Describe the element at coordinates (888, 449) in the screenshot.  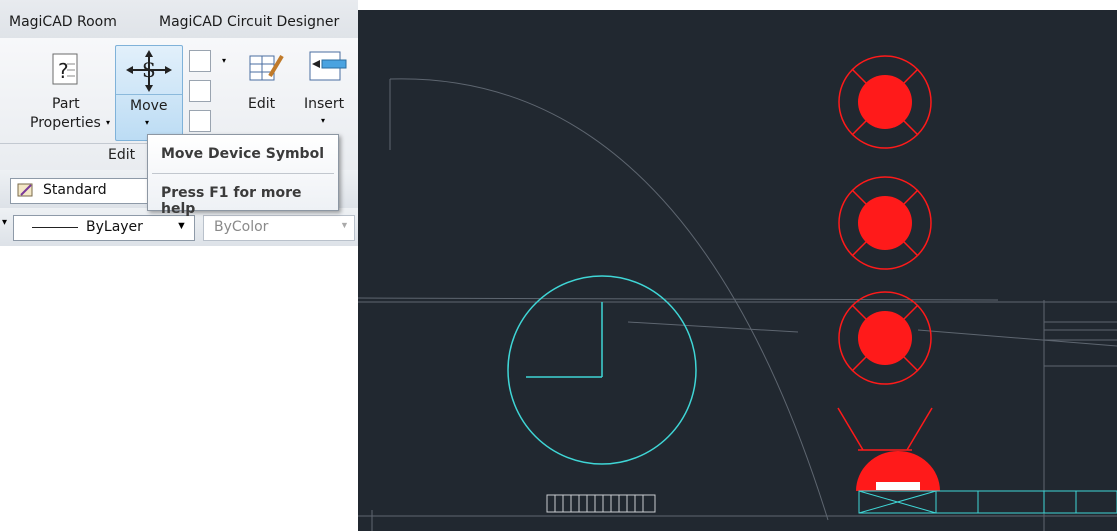
I see `dome-device-symbol` at that location.